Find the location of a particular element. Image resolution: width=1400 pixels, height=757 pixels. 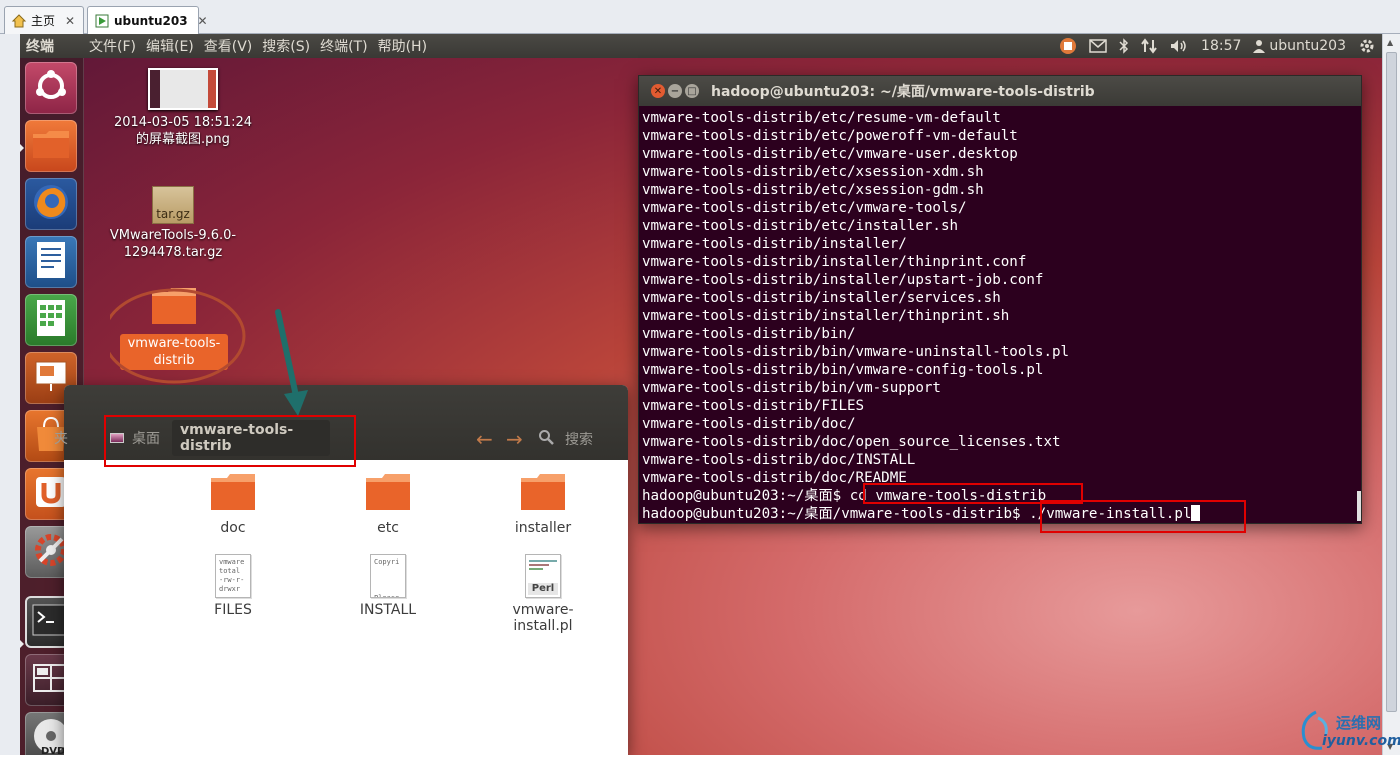

svg-text: DVD is located at coordinates (53, 750).